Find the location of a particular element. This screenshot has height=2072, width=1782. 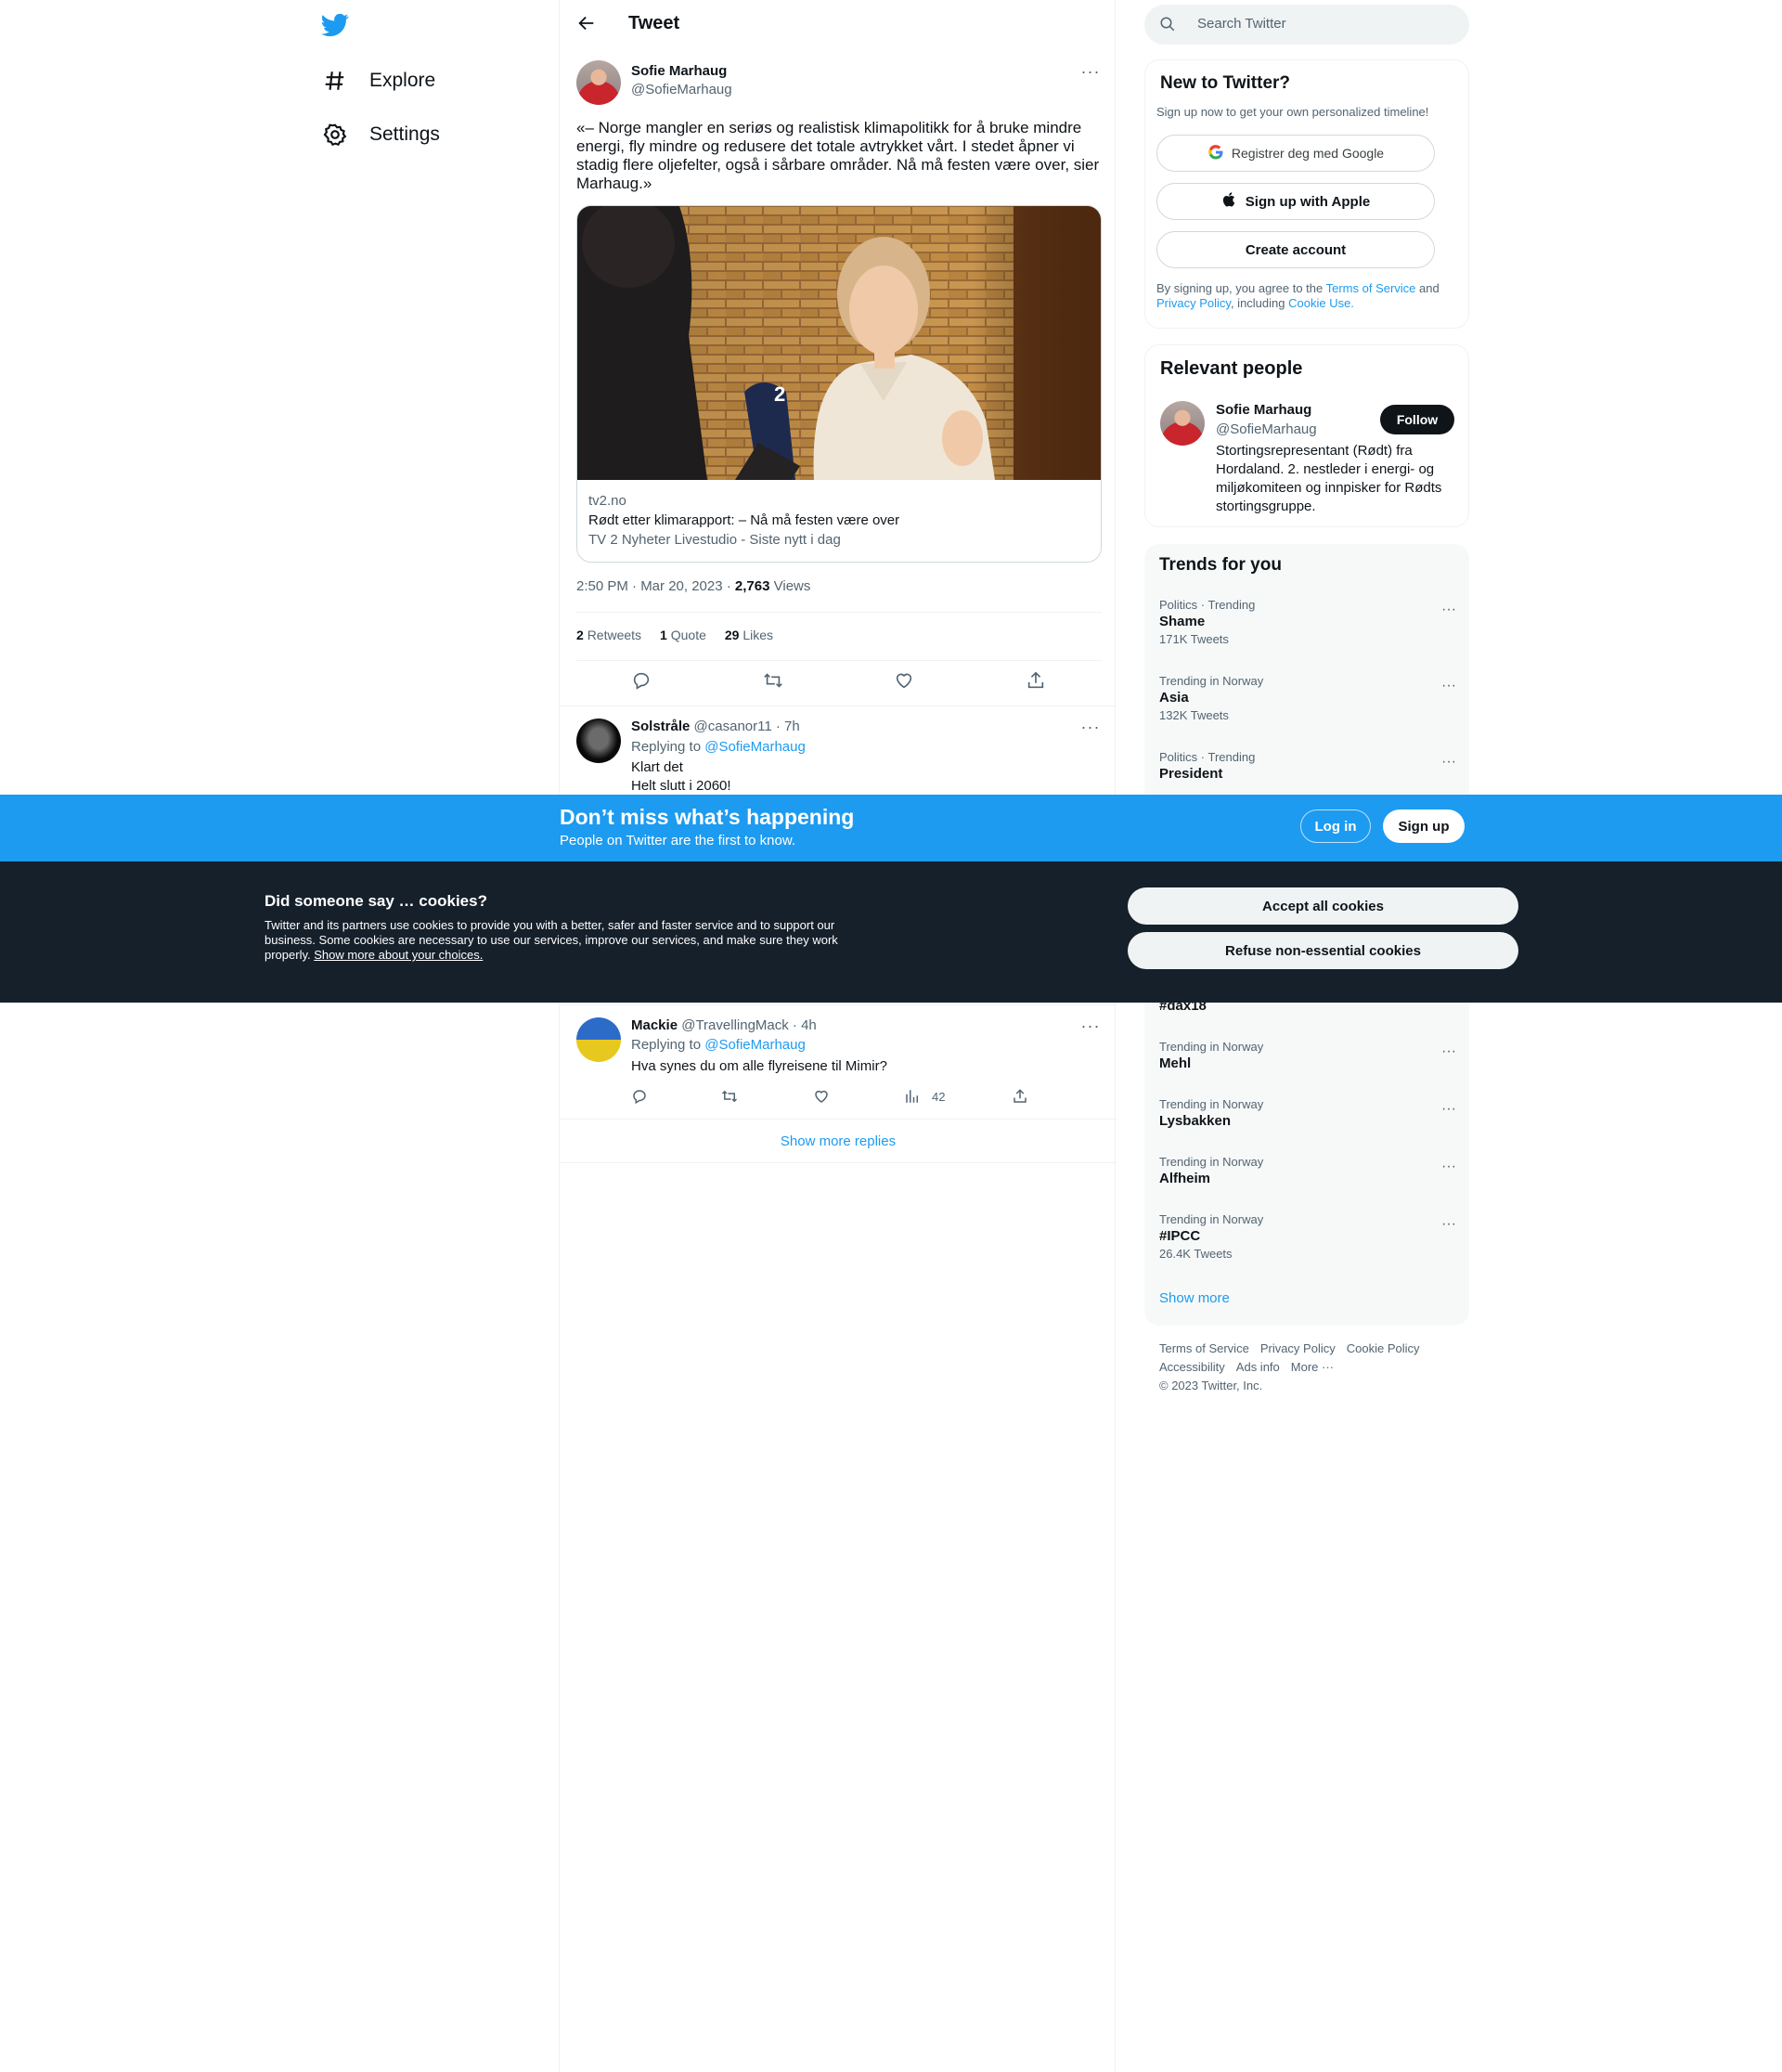

footer-ads-link: Ads info is located at coordinates (1258, 1367).